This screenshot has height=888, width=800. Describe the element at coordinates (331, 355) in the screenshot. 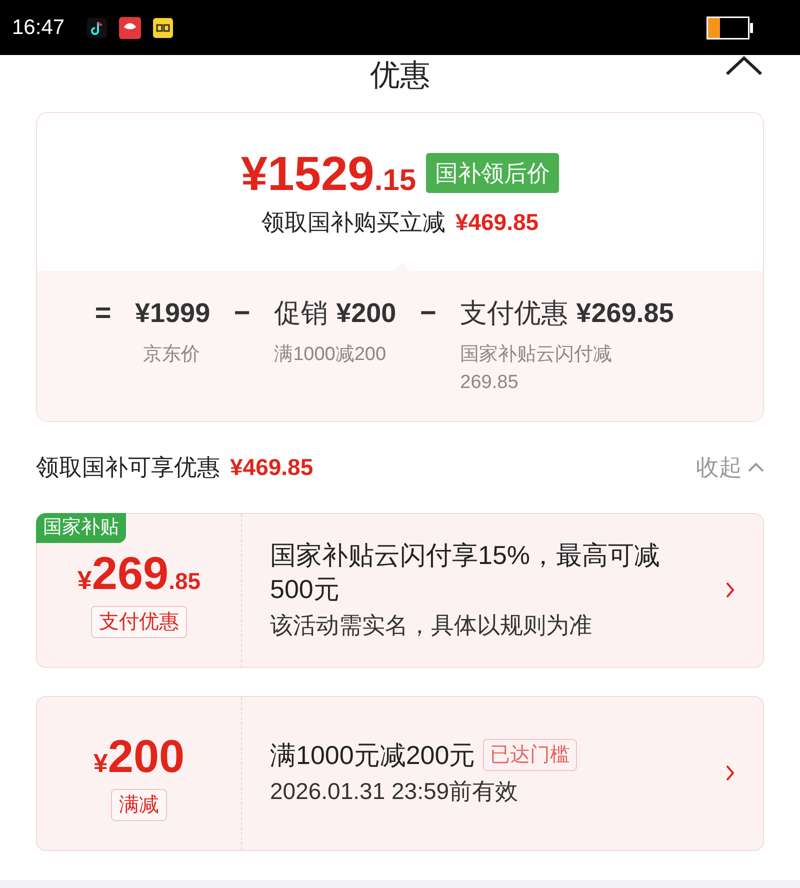

I see `price-note: 满1000减200` at that location.